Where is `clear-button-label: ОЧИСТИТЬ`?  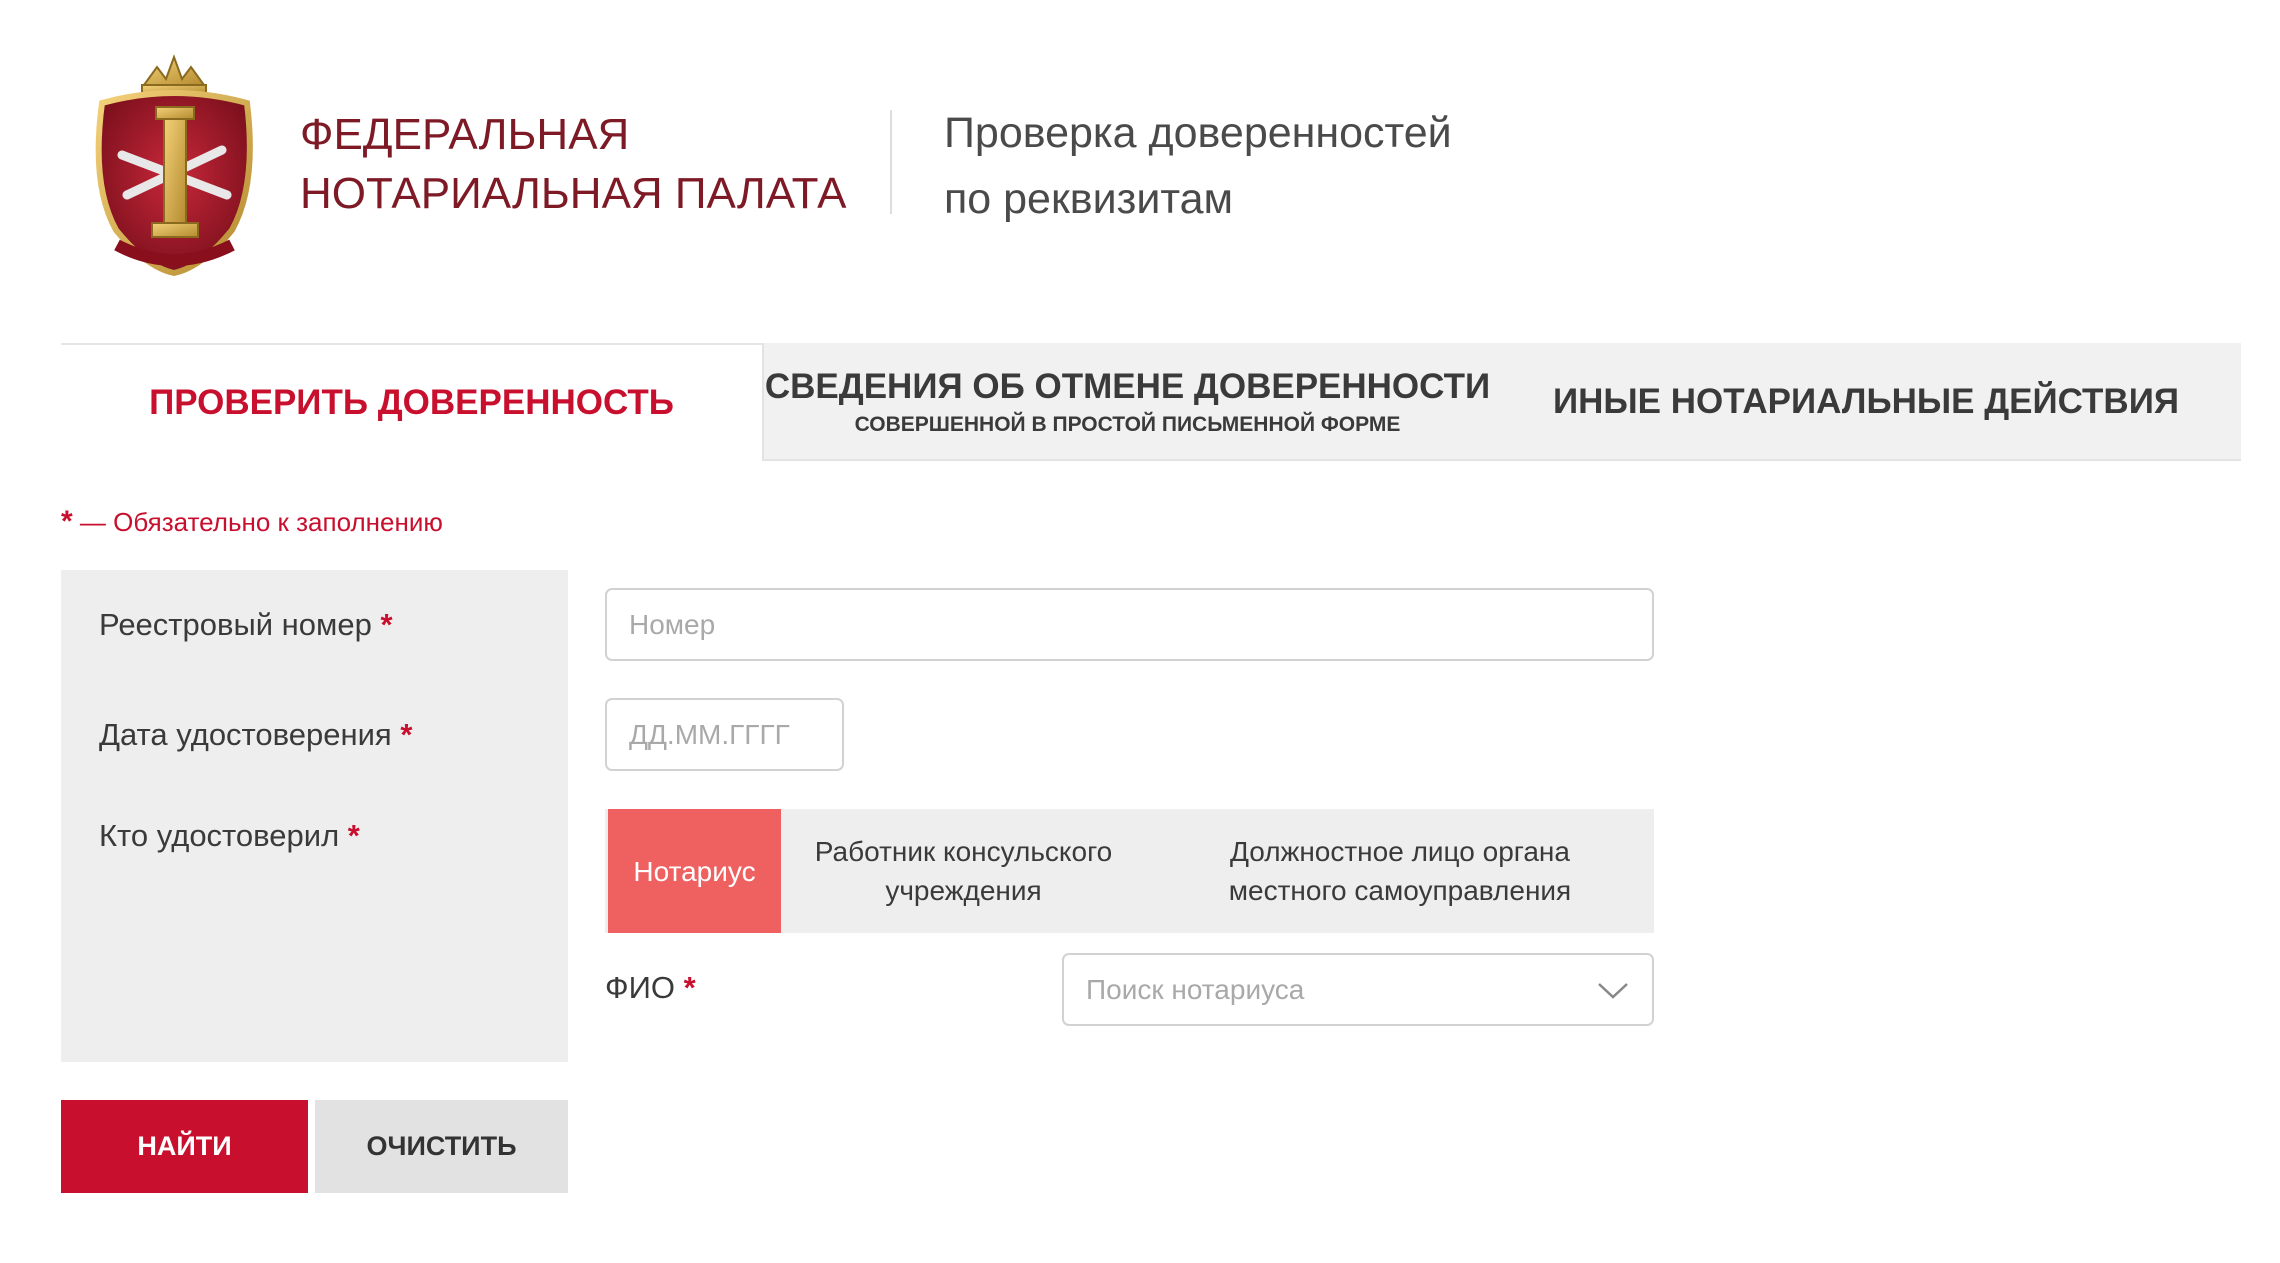
clear-button-label: ОЧИСТИТЬ is located at coordinates (441, 1146).